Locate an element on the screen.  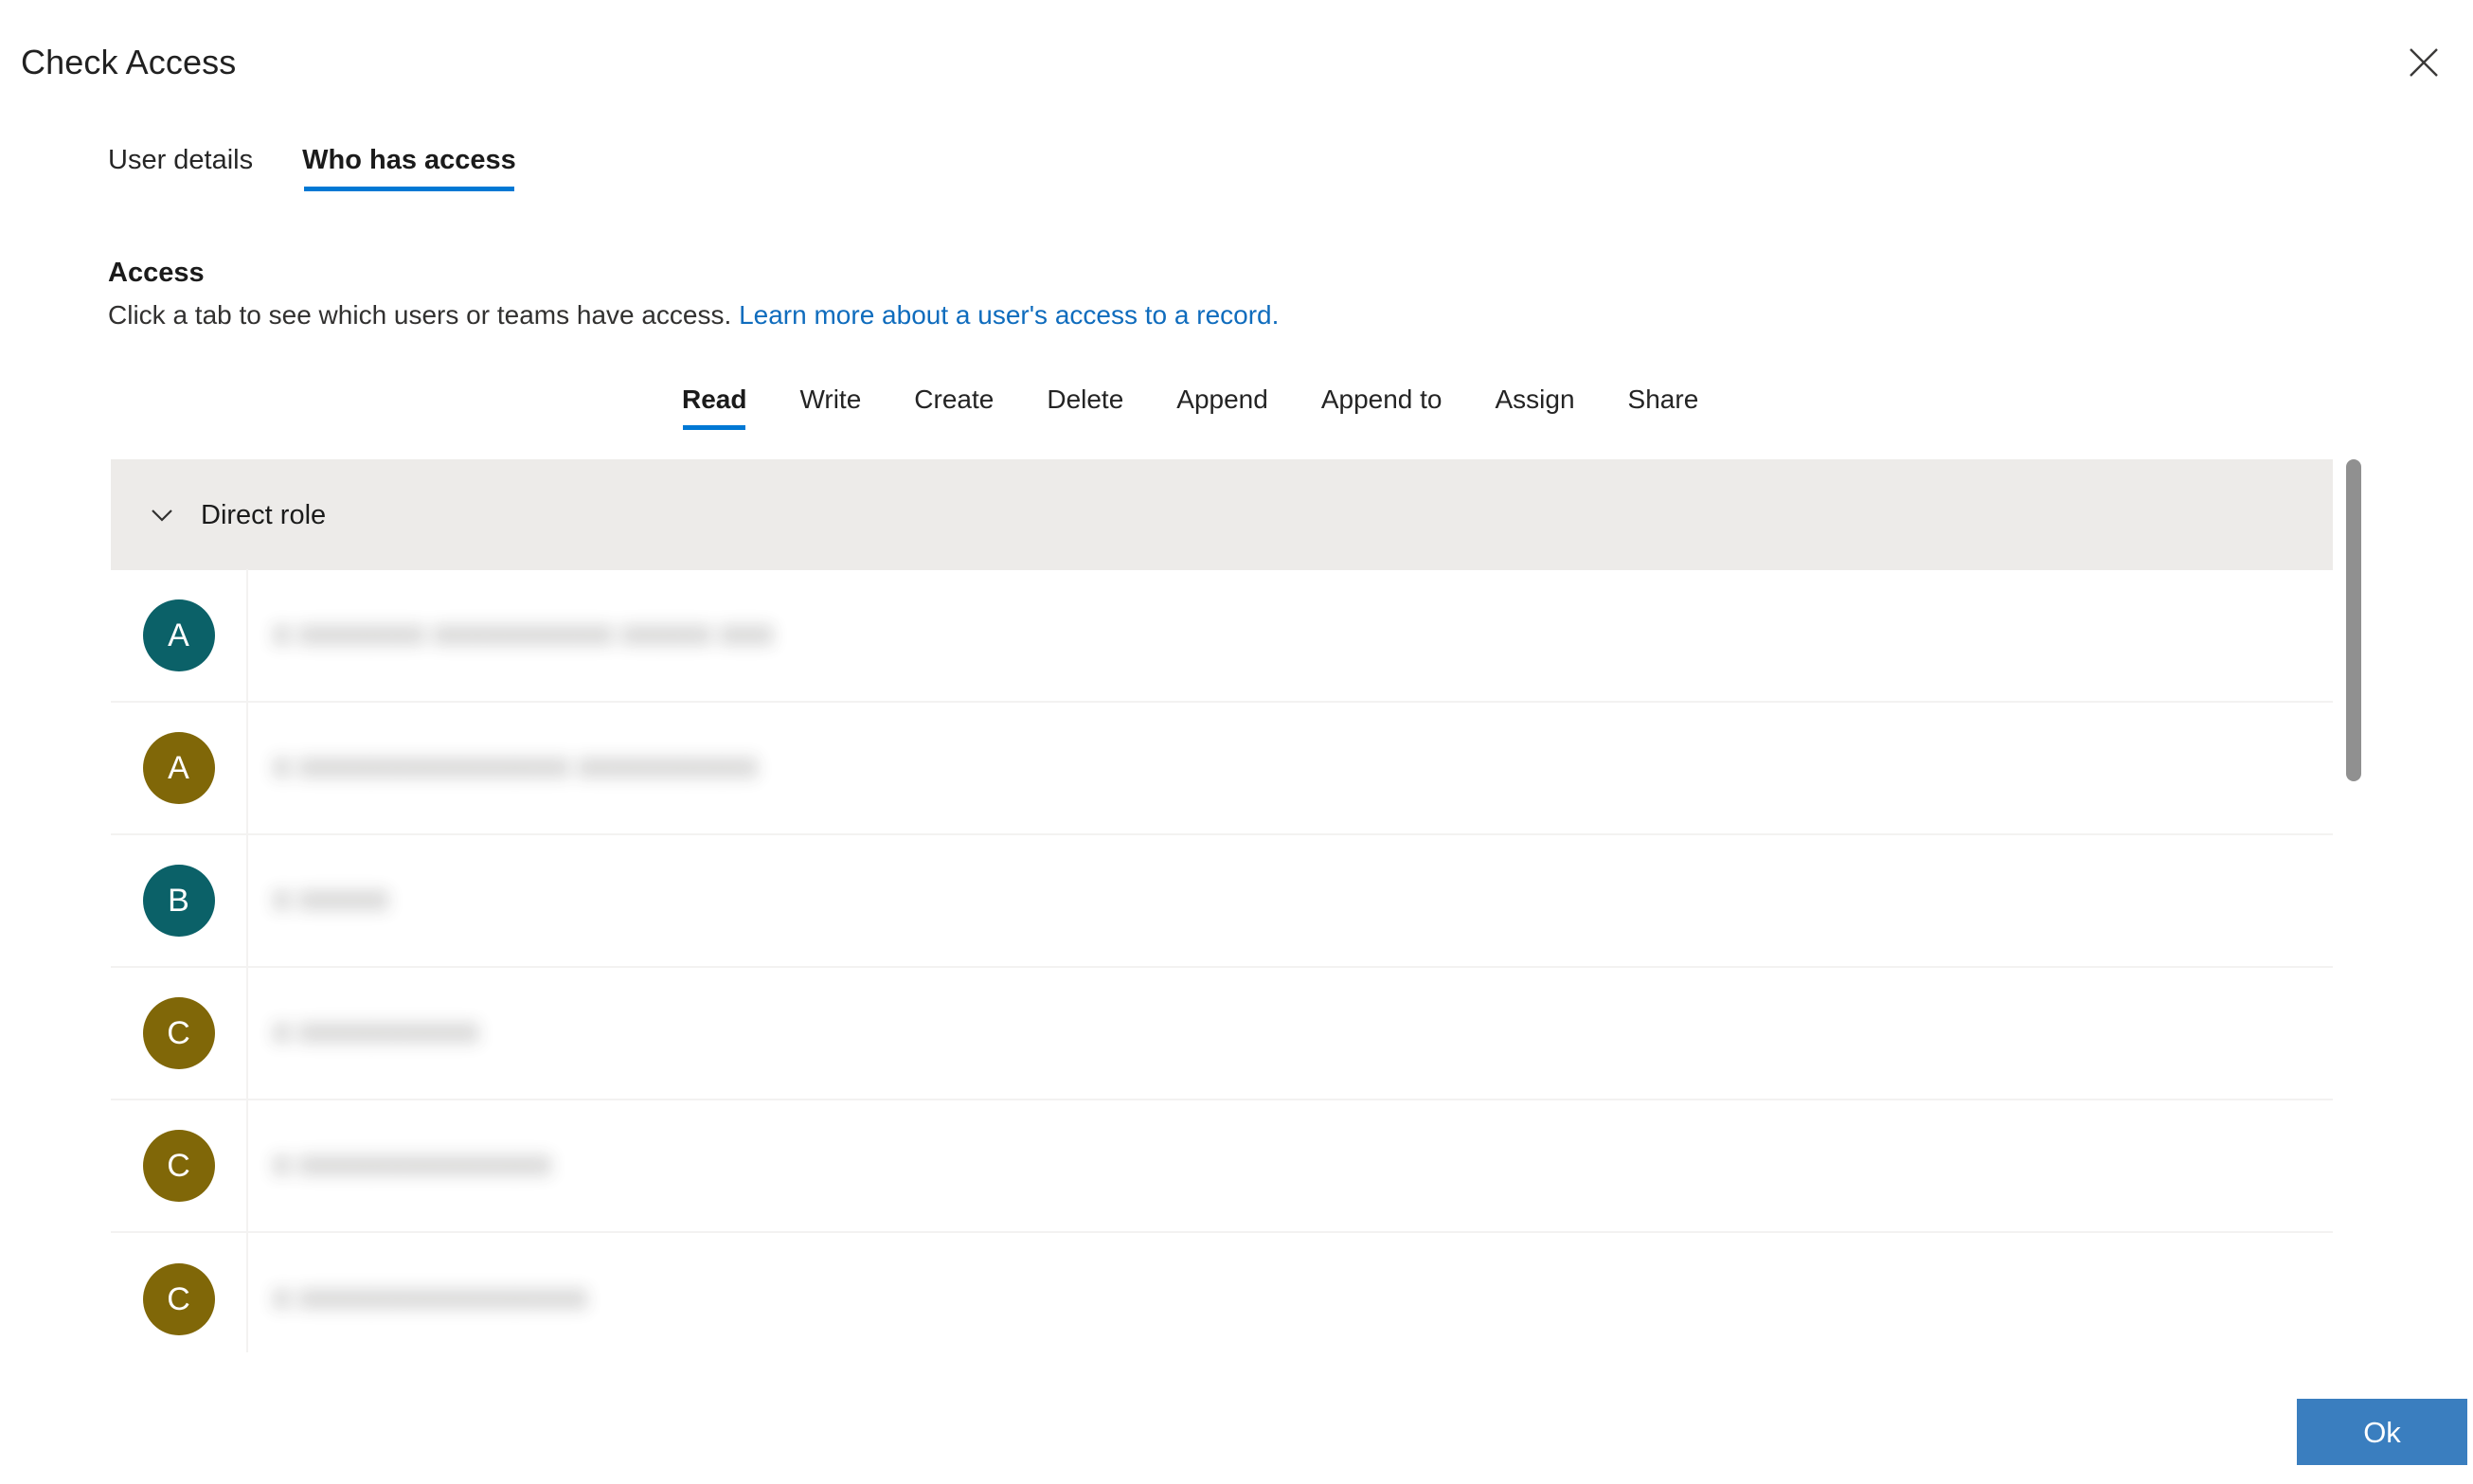
table-row: C X XXXXXXXXXXXXXXXX is located at coordinates (1222, 1292).